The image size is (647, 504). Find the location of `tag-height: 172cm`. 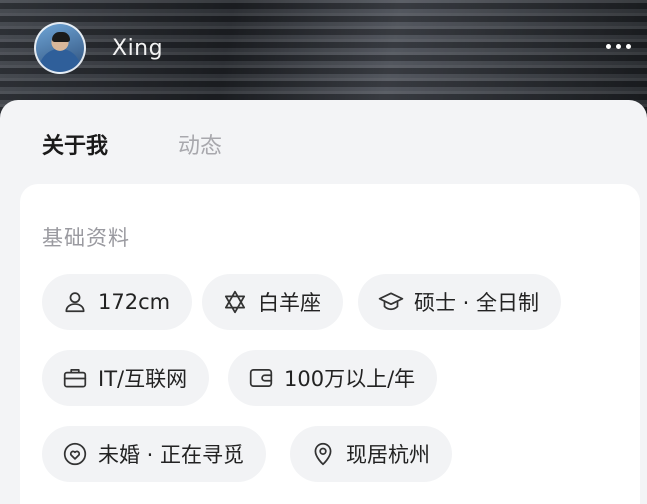

tag-height: 172cm is located at coordinates (117, 302).